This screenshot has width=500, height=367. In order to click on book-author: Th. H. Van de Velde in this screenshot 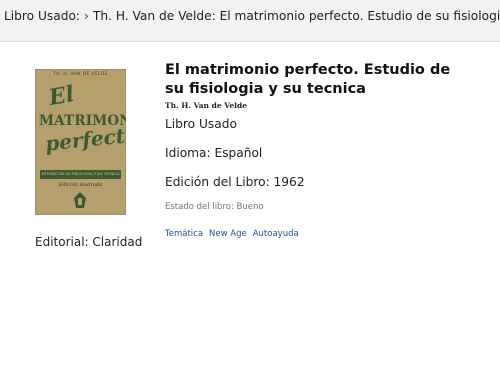, I will do `click(206, 105)`.